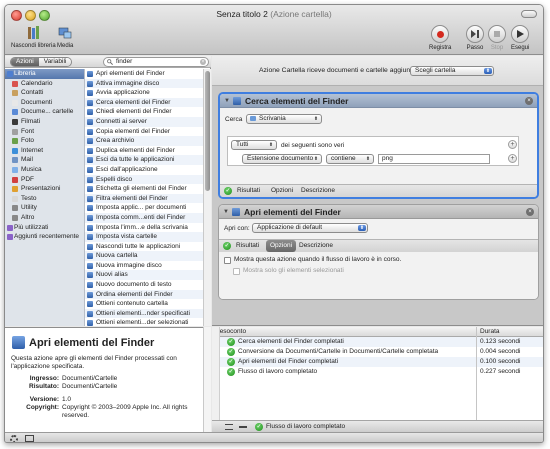 The width and height of the screenshot is (550, 449). What do you see at coordinates (156, 62) in the screenshot?
I see `search-field: finder ×` at bounding box center [156, 62].